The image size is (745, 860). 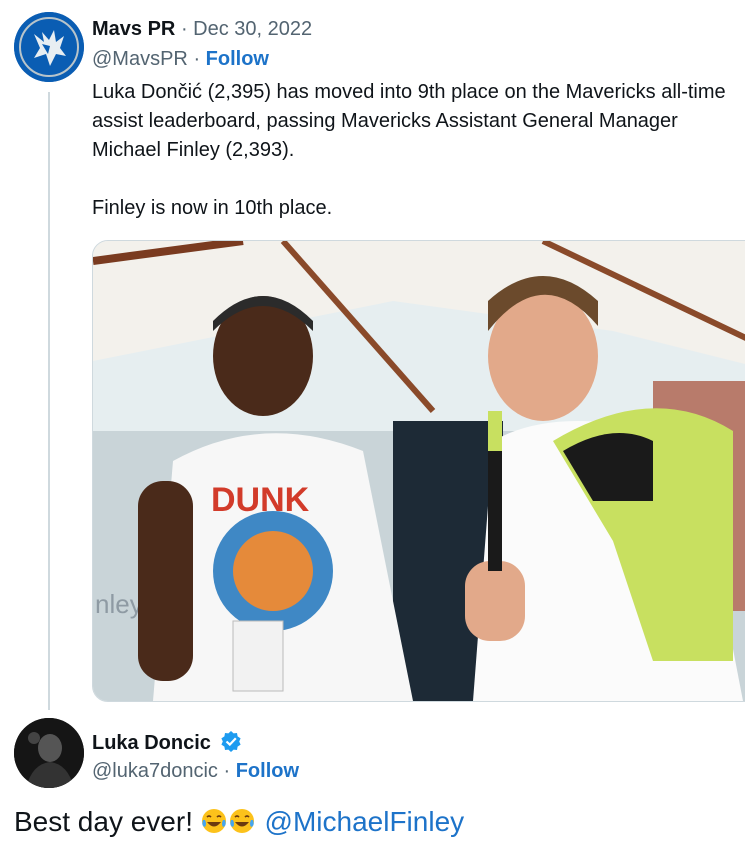 What do you see at coordinates (49, 401) in the screenshot?
I see `thread-line` at bounding box center [49, 401].